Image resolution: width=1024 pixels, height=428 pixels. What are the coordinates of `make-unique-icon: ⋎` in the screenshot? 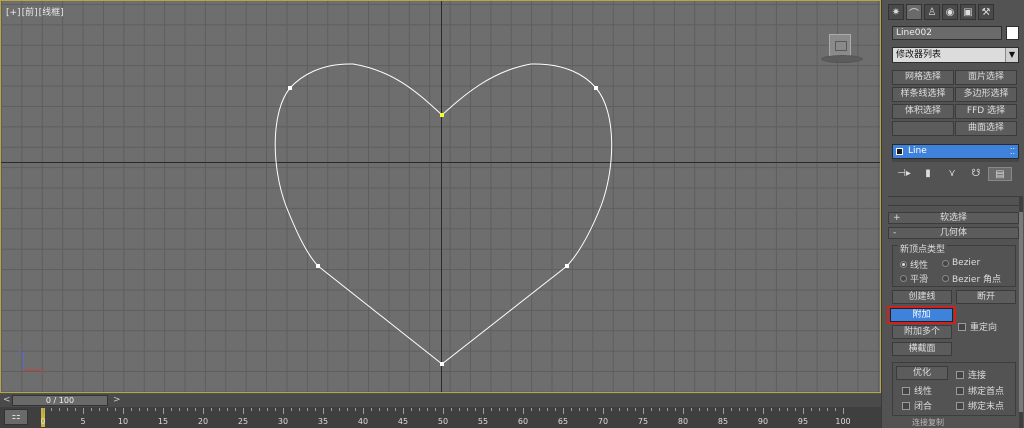 It's located at (952, 174).